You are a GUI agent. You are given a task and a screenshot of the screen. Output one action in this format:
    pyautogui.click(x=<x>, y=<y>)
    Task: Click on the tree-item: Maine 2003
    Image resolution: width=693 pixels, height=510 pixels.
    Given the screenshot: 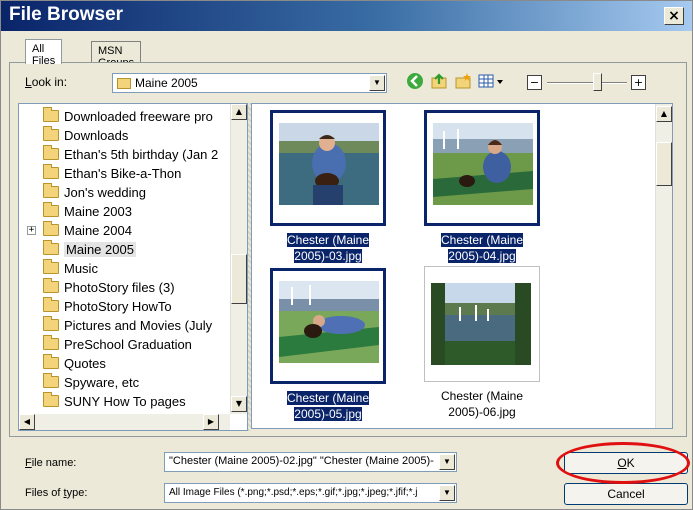 What is the action you would take?
    pyautogui.click(x=87, y=211)
    